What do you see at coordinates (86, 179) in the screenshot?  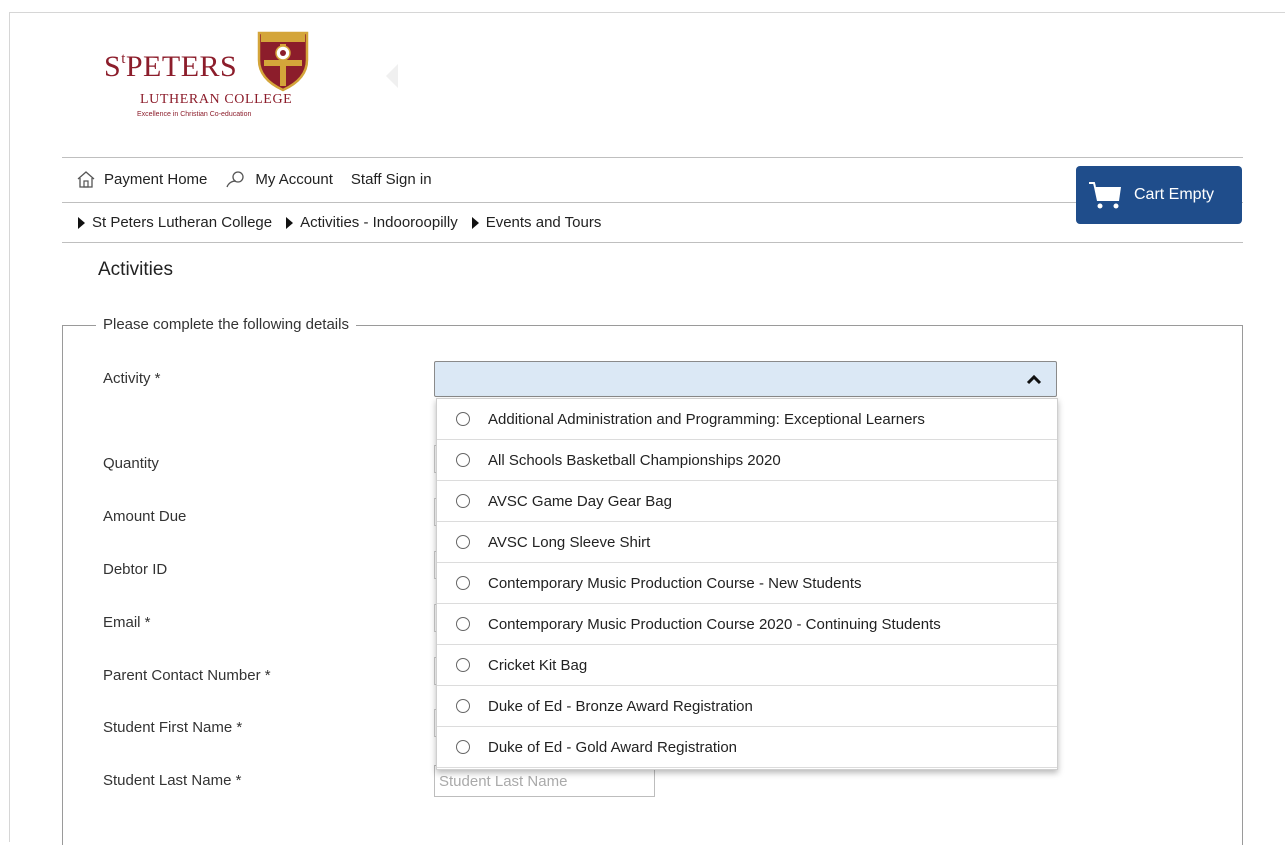 I see `home-icon` at bounding box center [86, 179].